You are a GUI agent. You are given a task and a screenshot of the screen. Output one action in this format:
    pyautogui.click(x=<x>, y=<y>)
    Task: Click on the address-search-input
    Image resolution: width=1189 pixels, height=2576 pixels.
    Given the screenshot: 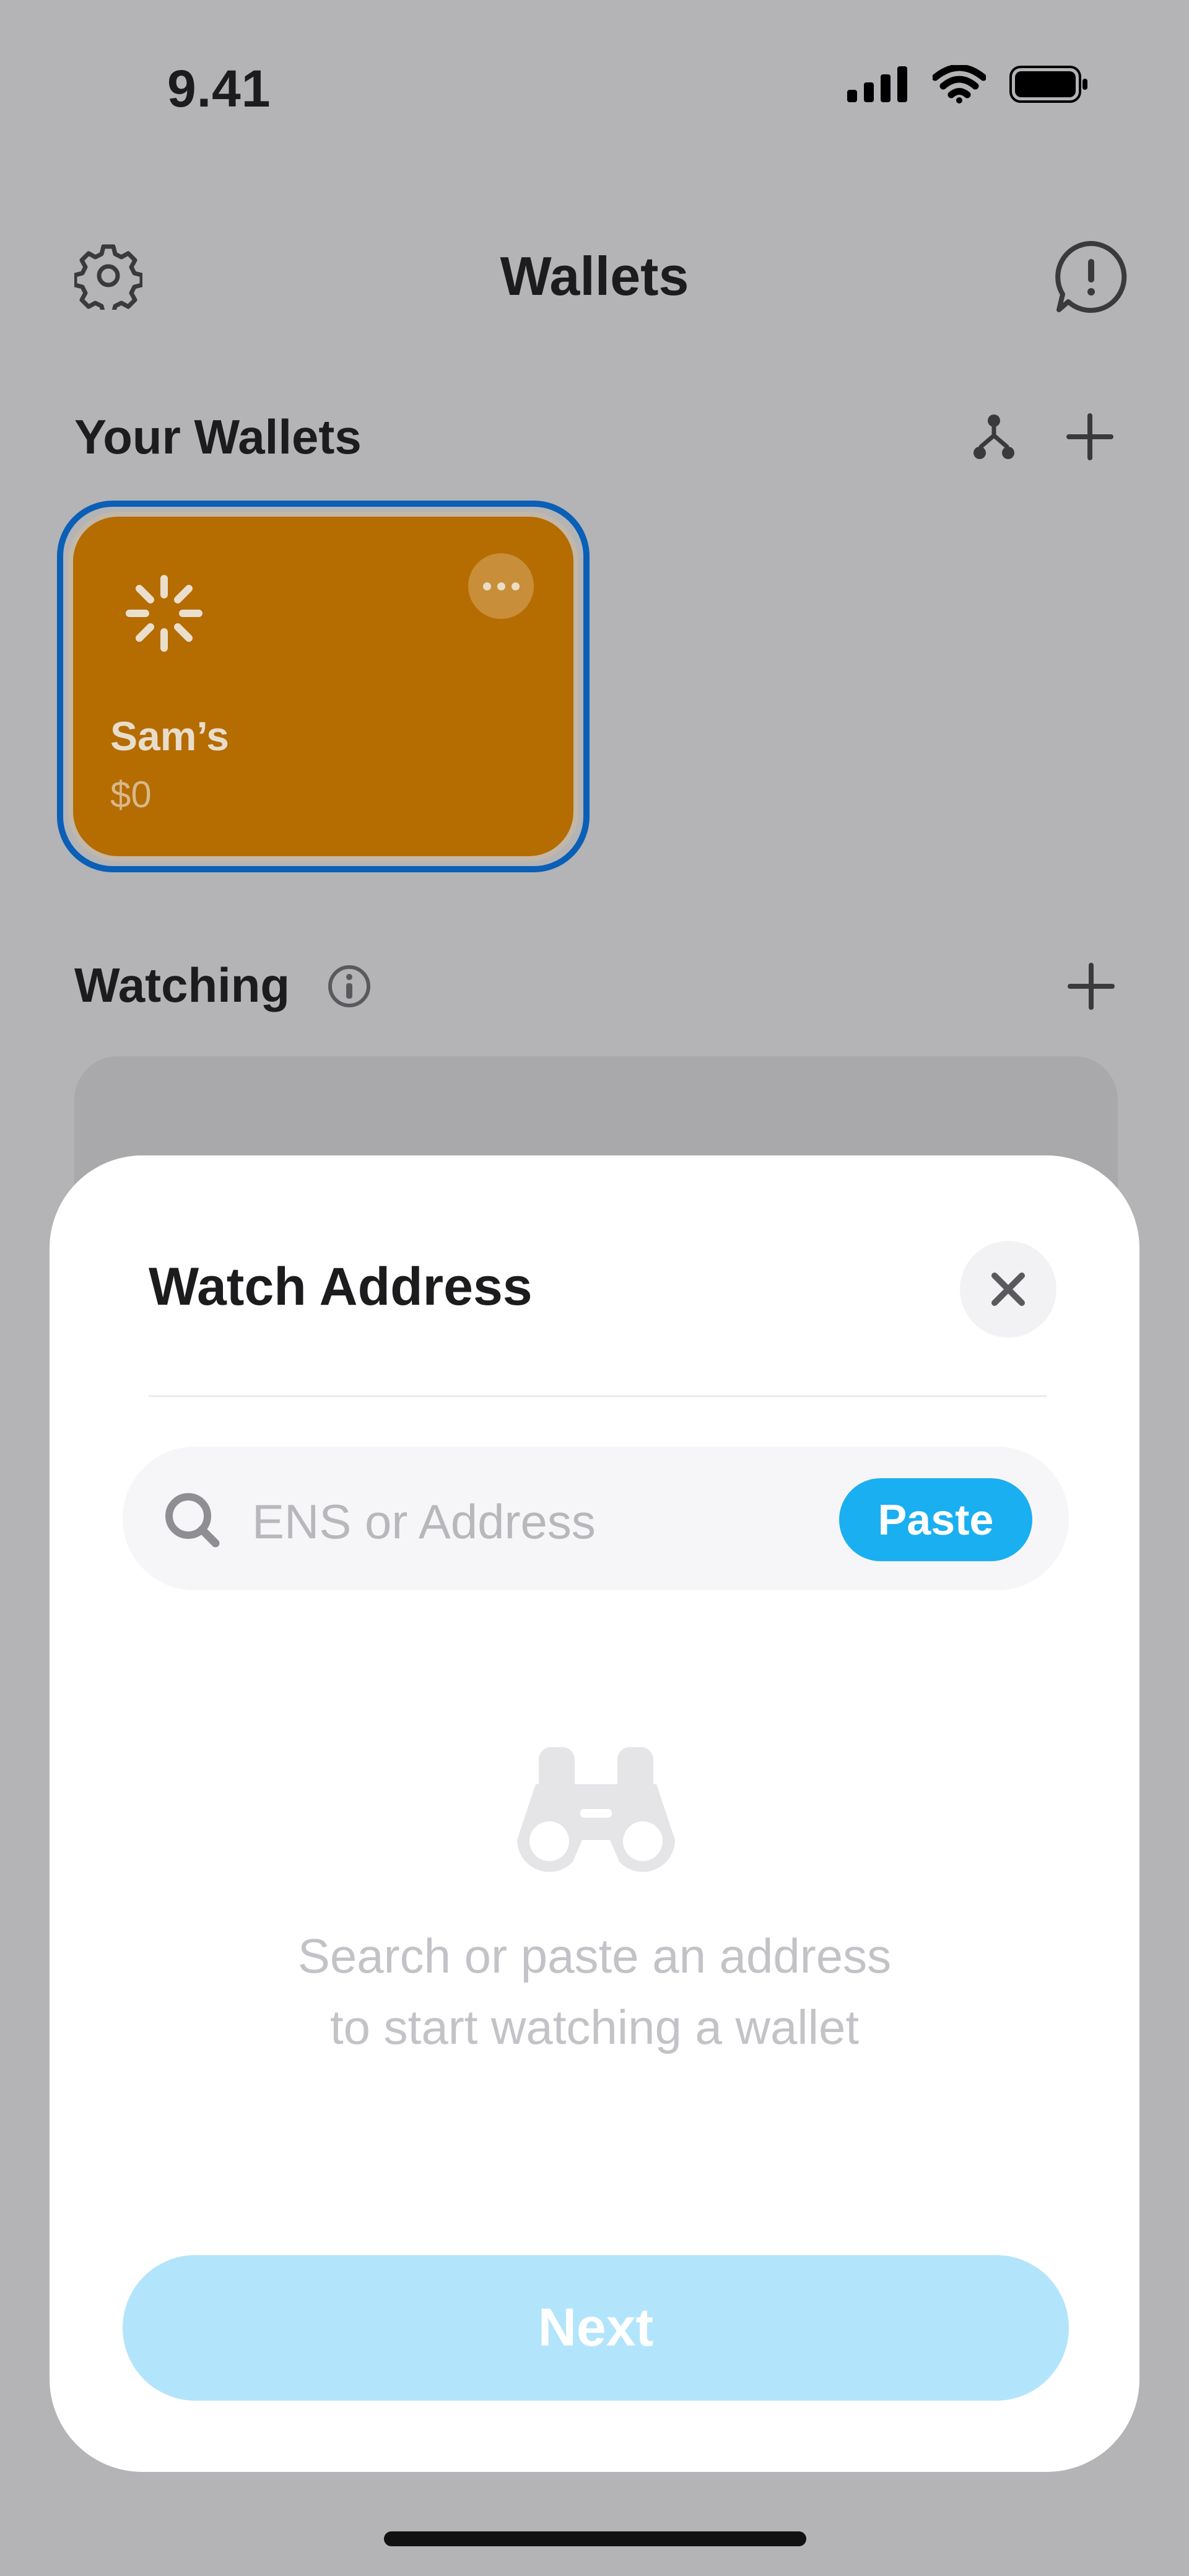 What is the action you would take?
    pyautogui.click(x=524, y=1521)
    